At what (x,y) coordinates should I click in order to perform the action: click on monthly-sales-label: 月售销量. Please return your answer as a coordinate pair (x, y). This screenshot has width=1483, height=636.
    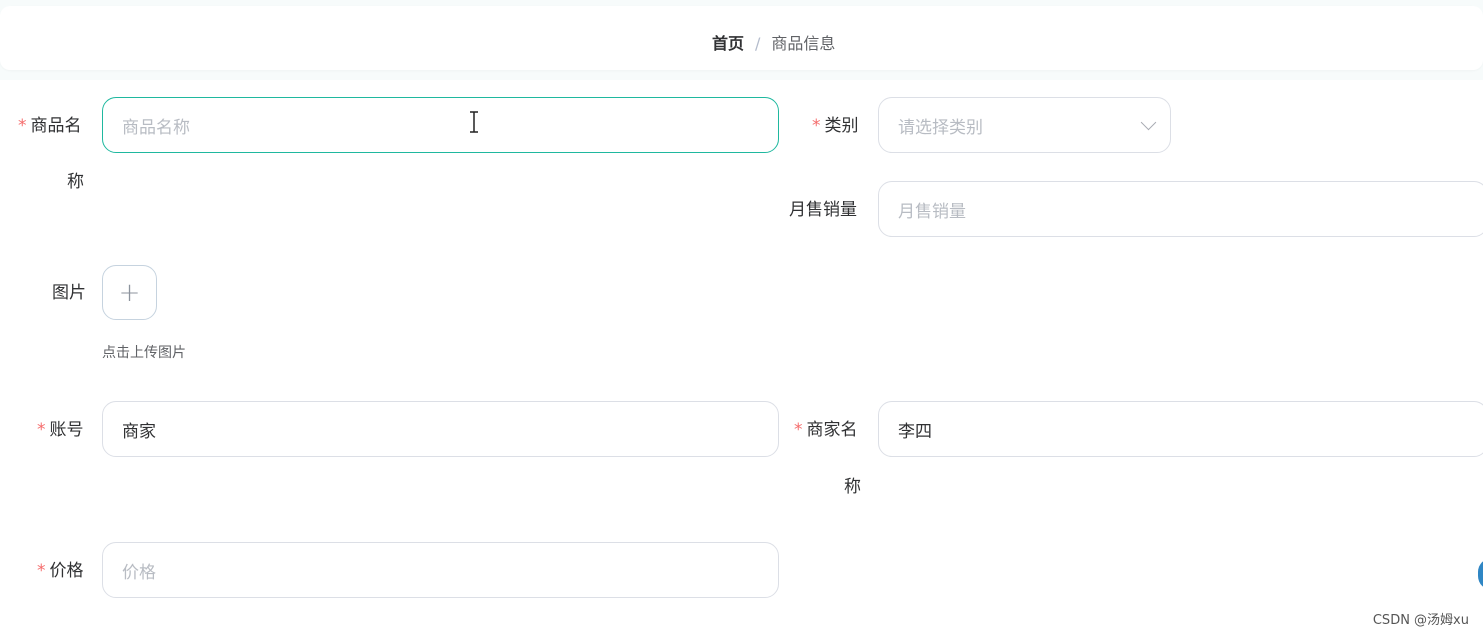
    Looking at the image, I should click on (823, 210).